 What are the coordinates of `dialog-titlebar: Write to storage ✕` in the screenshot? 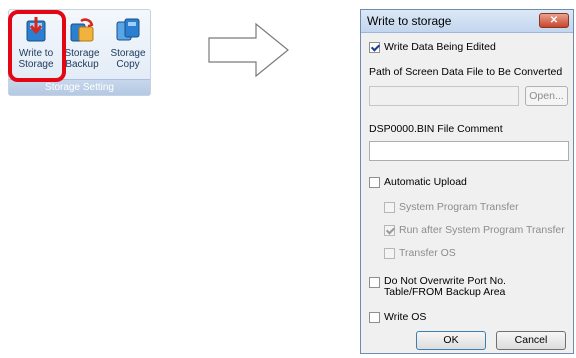 It's located at (467, 21).